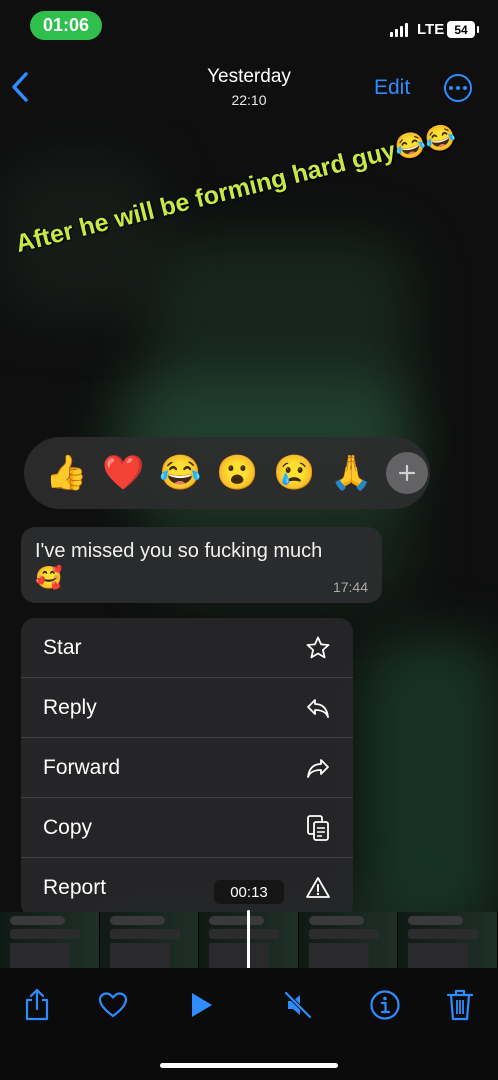 Image resolution: width=498 pixels, height=1080 pixels. I want to click on reaction-wow: 😮, so click(237, 473).